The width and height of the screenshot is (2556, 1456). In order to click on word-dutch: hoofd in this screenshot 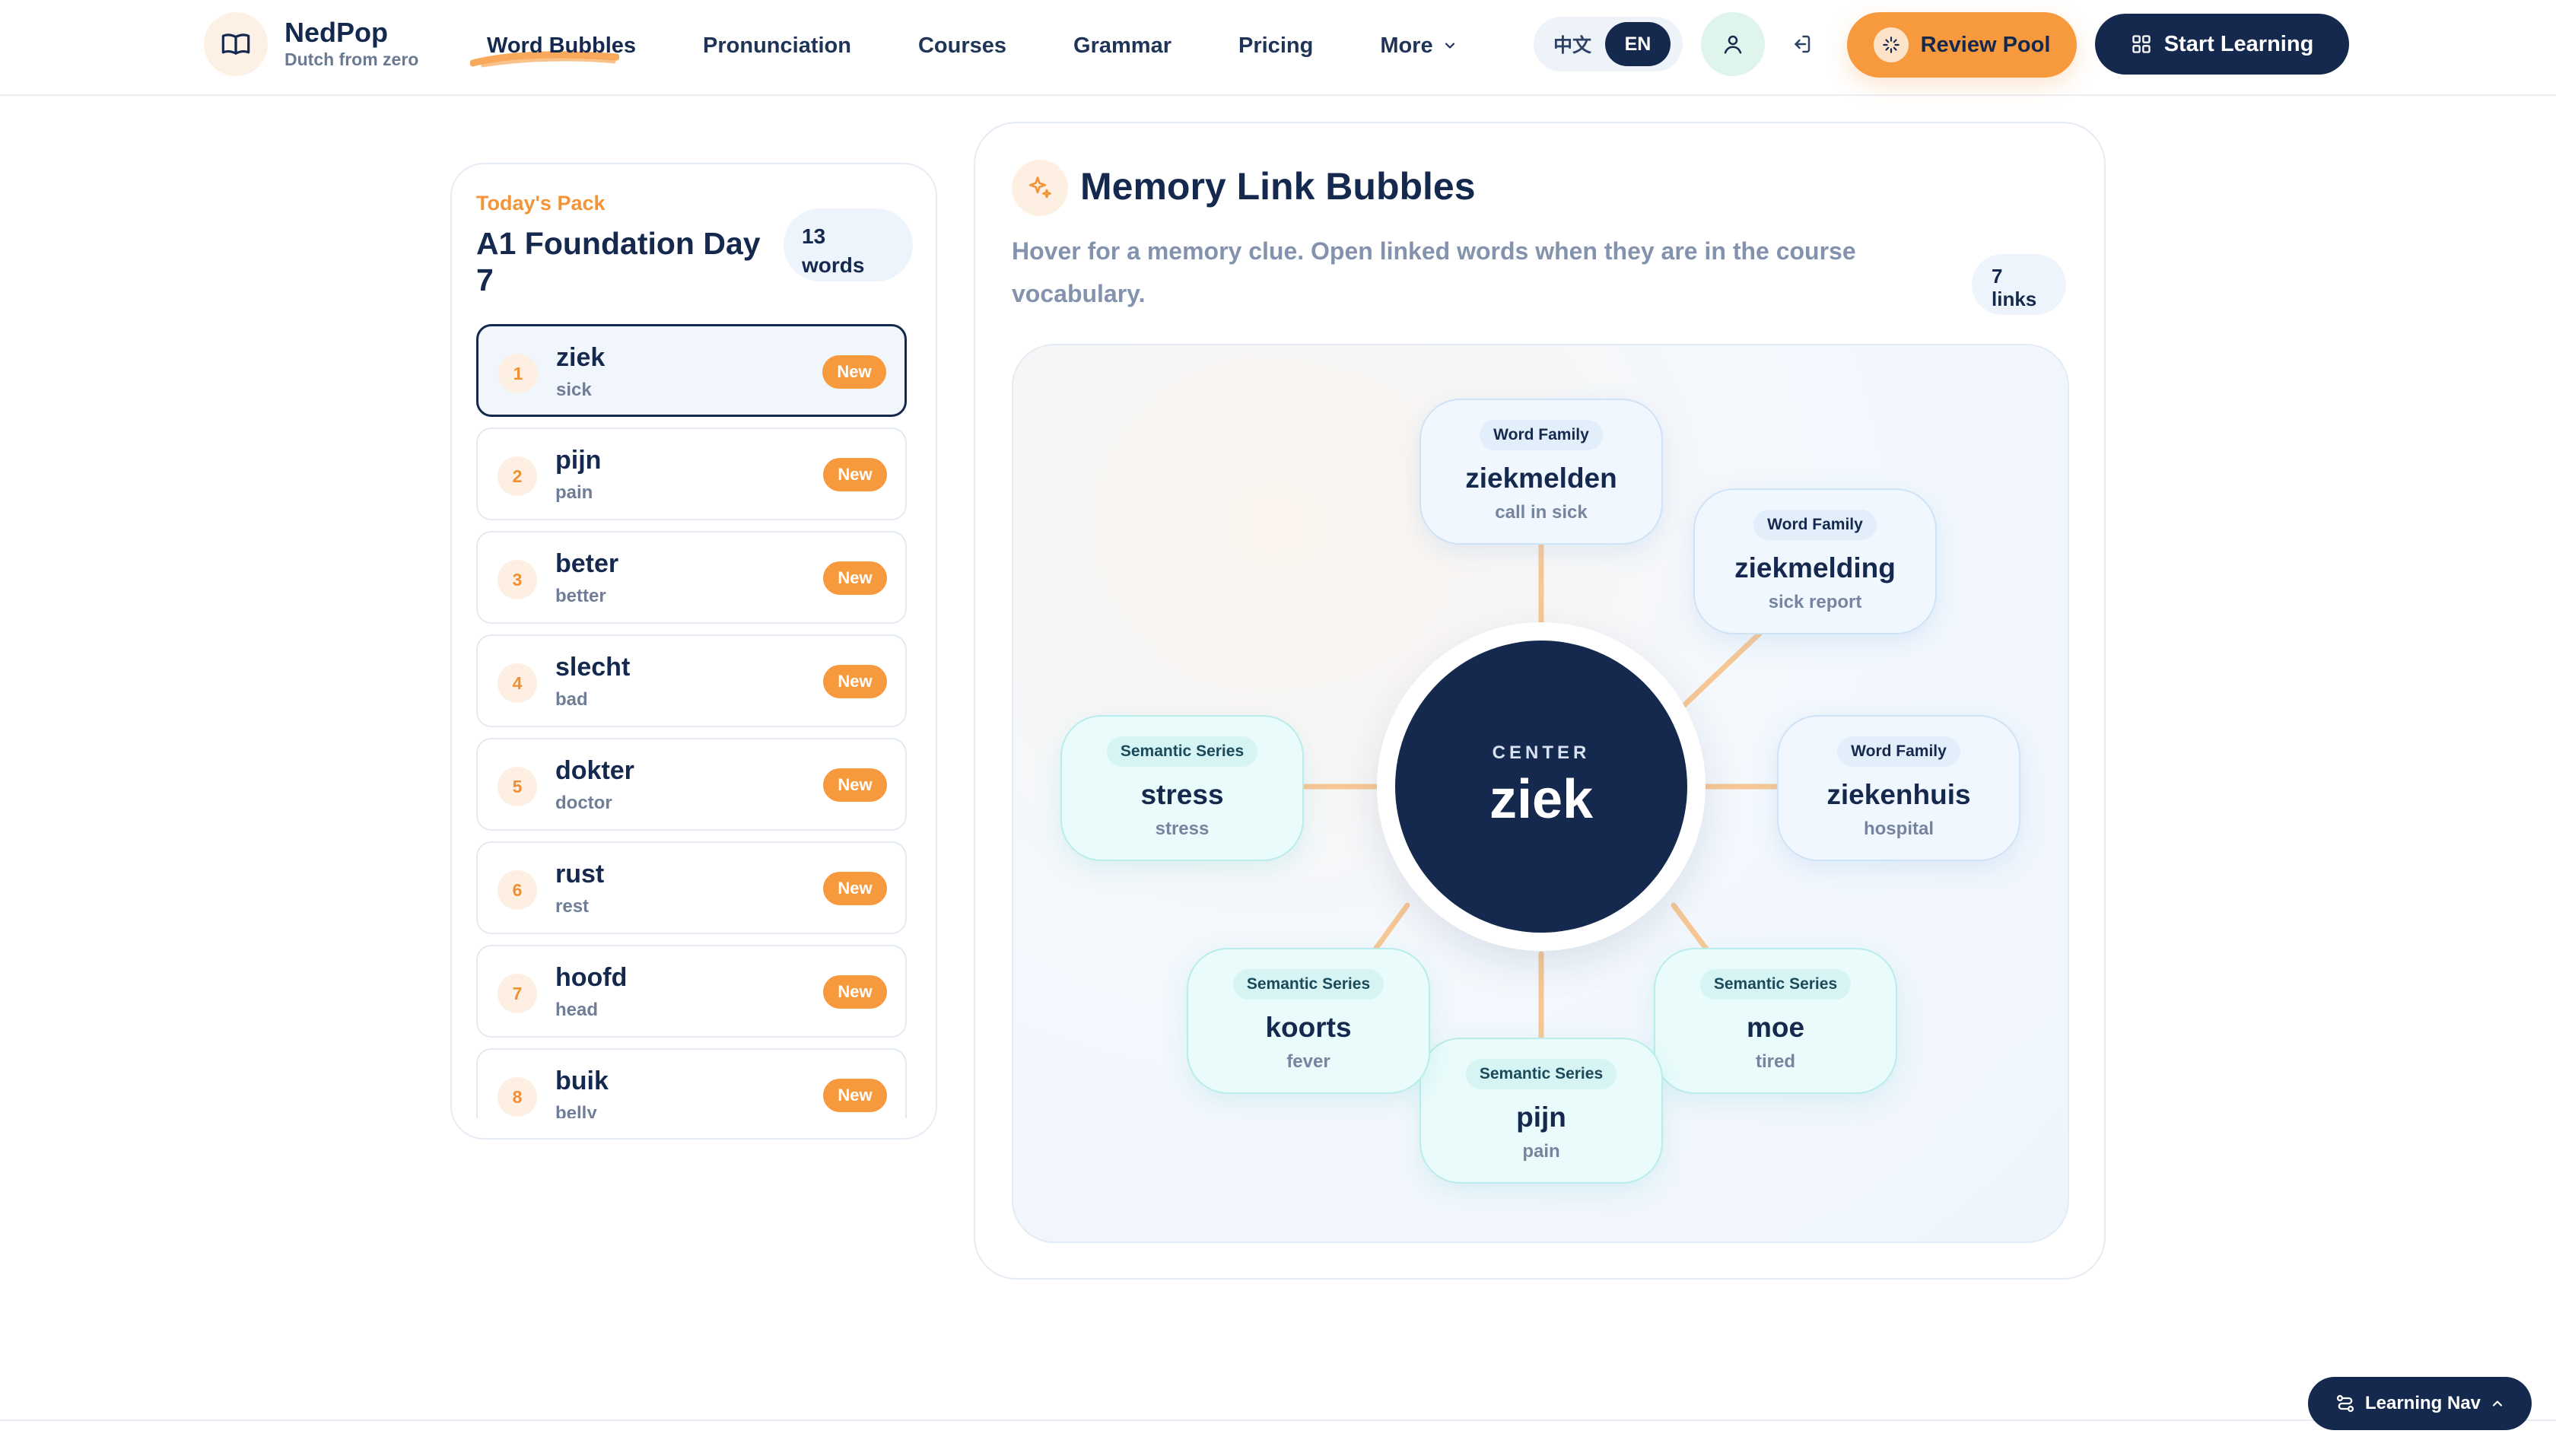, I will do `click(591, 977)`.